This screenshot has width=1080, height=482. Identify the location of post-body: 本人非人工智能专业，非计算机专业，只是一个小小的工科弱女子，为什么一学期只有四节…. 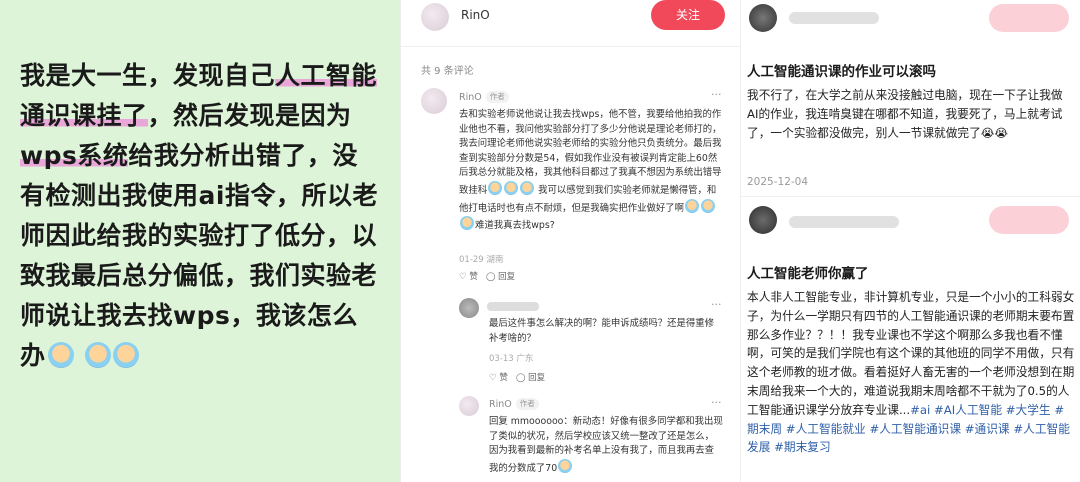
(911, 372).